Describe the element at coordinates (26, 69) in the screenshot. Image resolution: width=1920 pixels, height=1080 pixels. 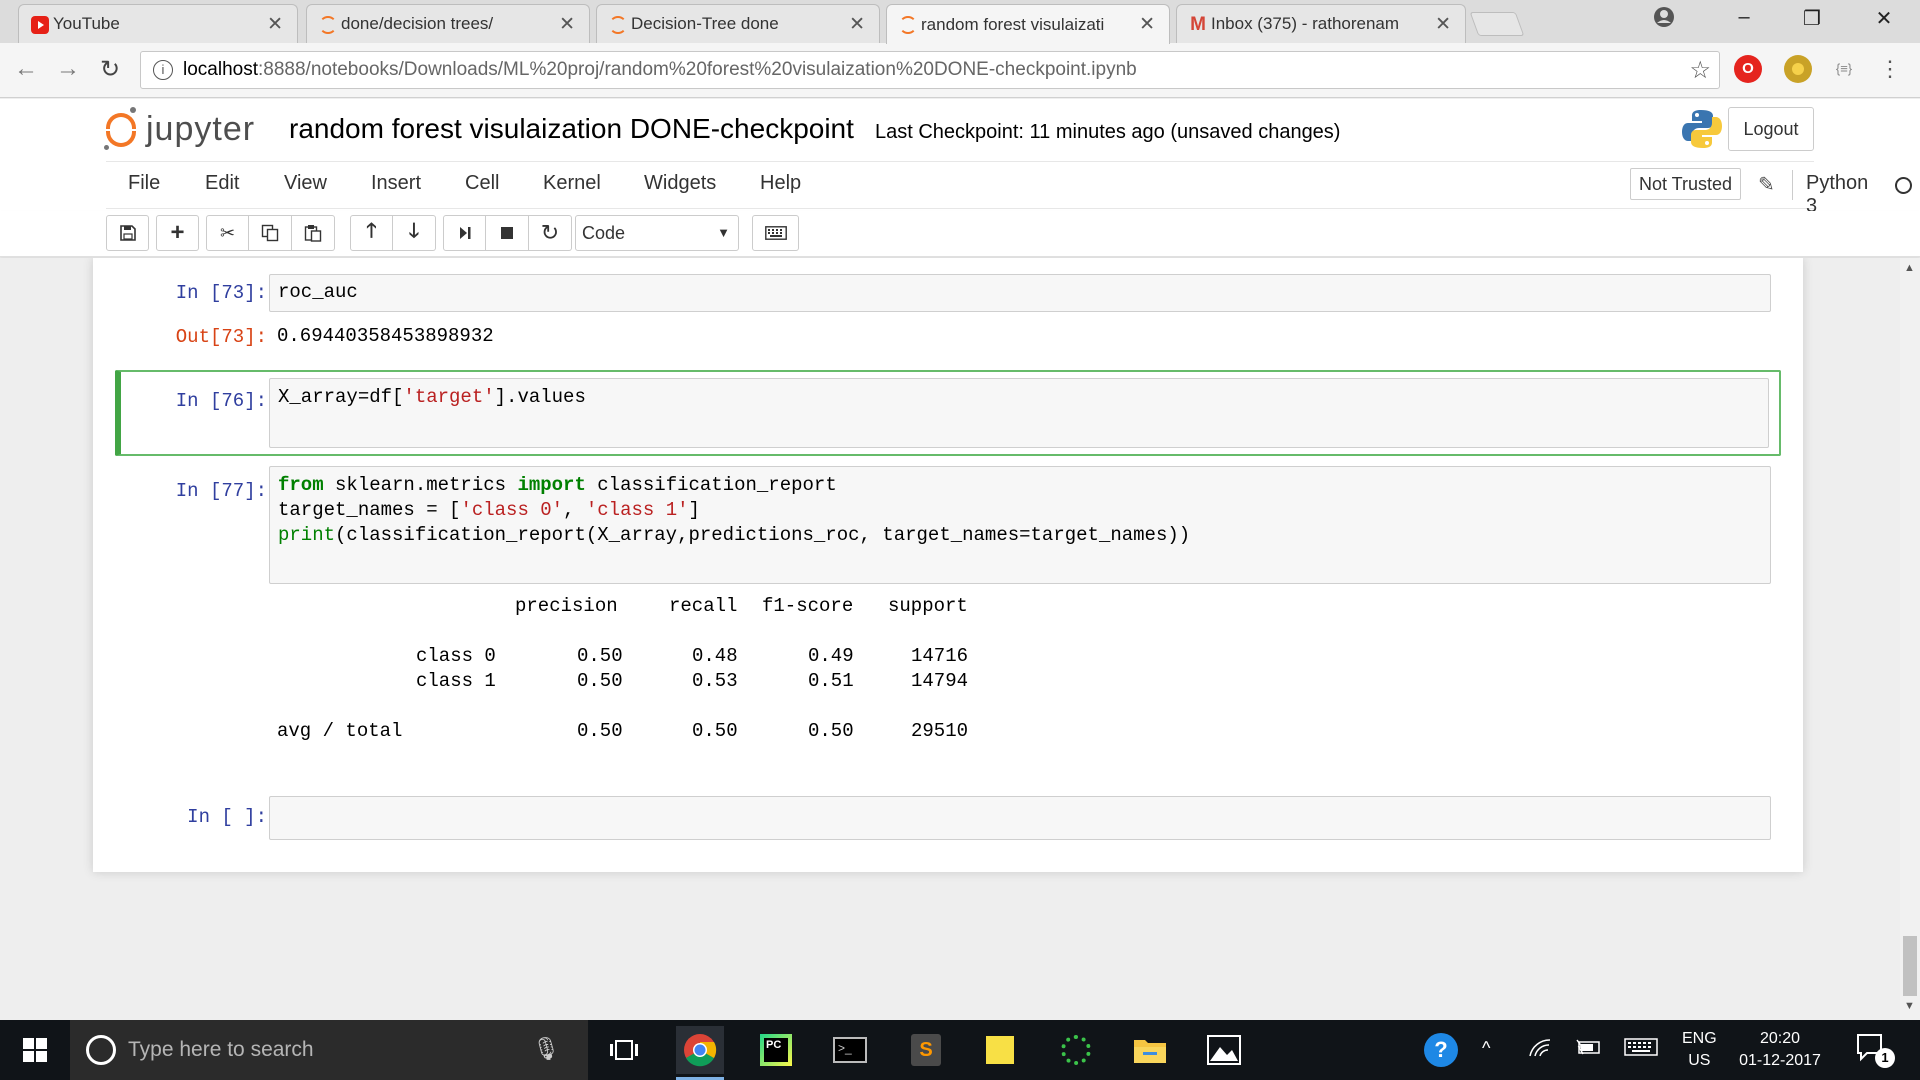
I see `back-arrow-icon: ←` at that location.